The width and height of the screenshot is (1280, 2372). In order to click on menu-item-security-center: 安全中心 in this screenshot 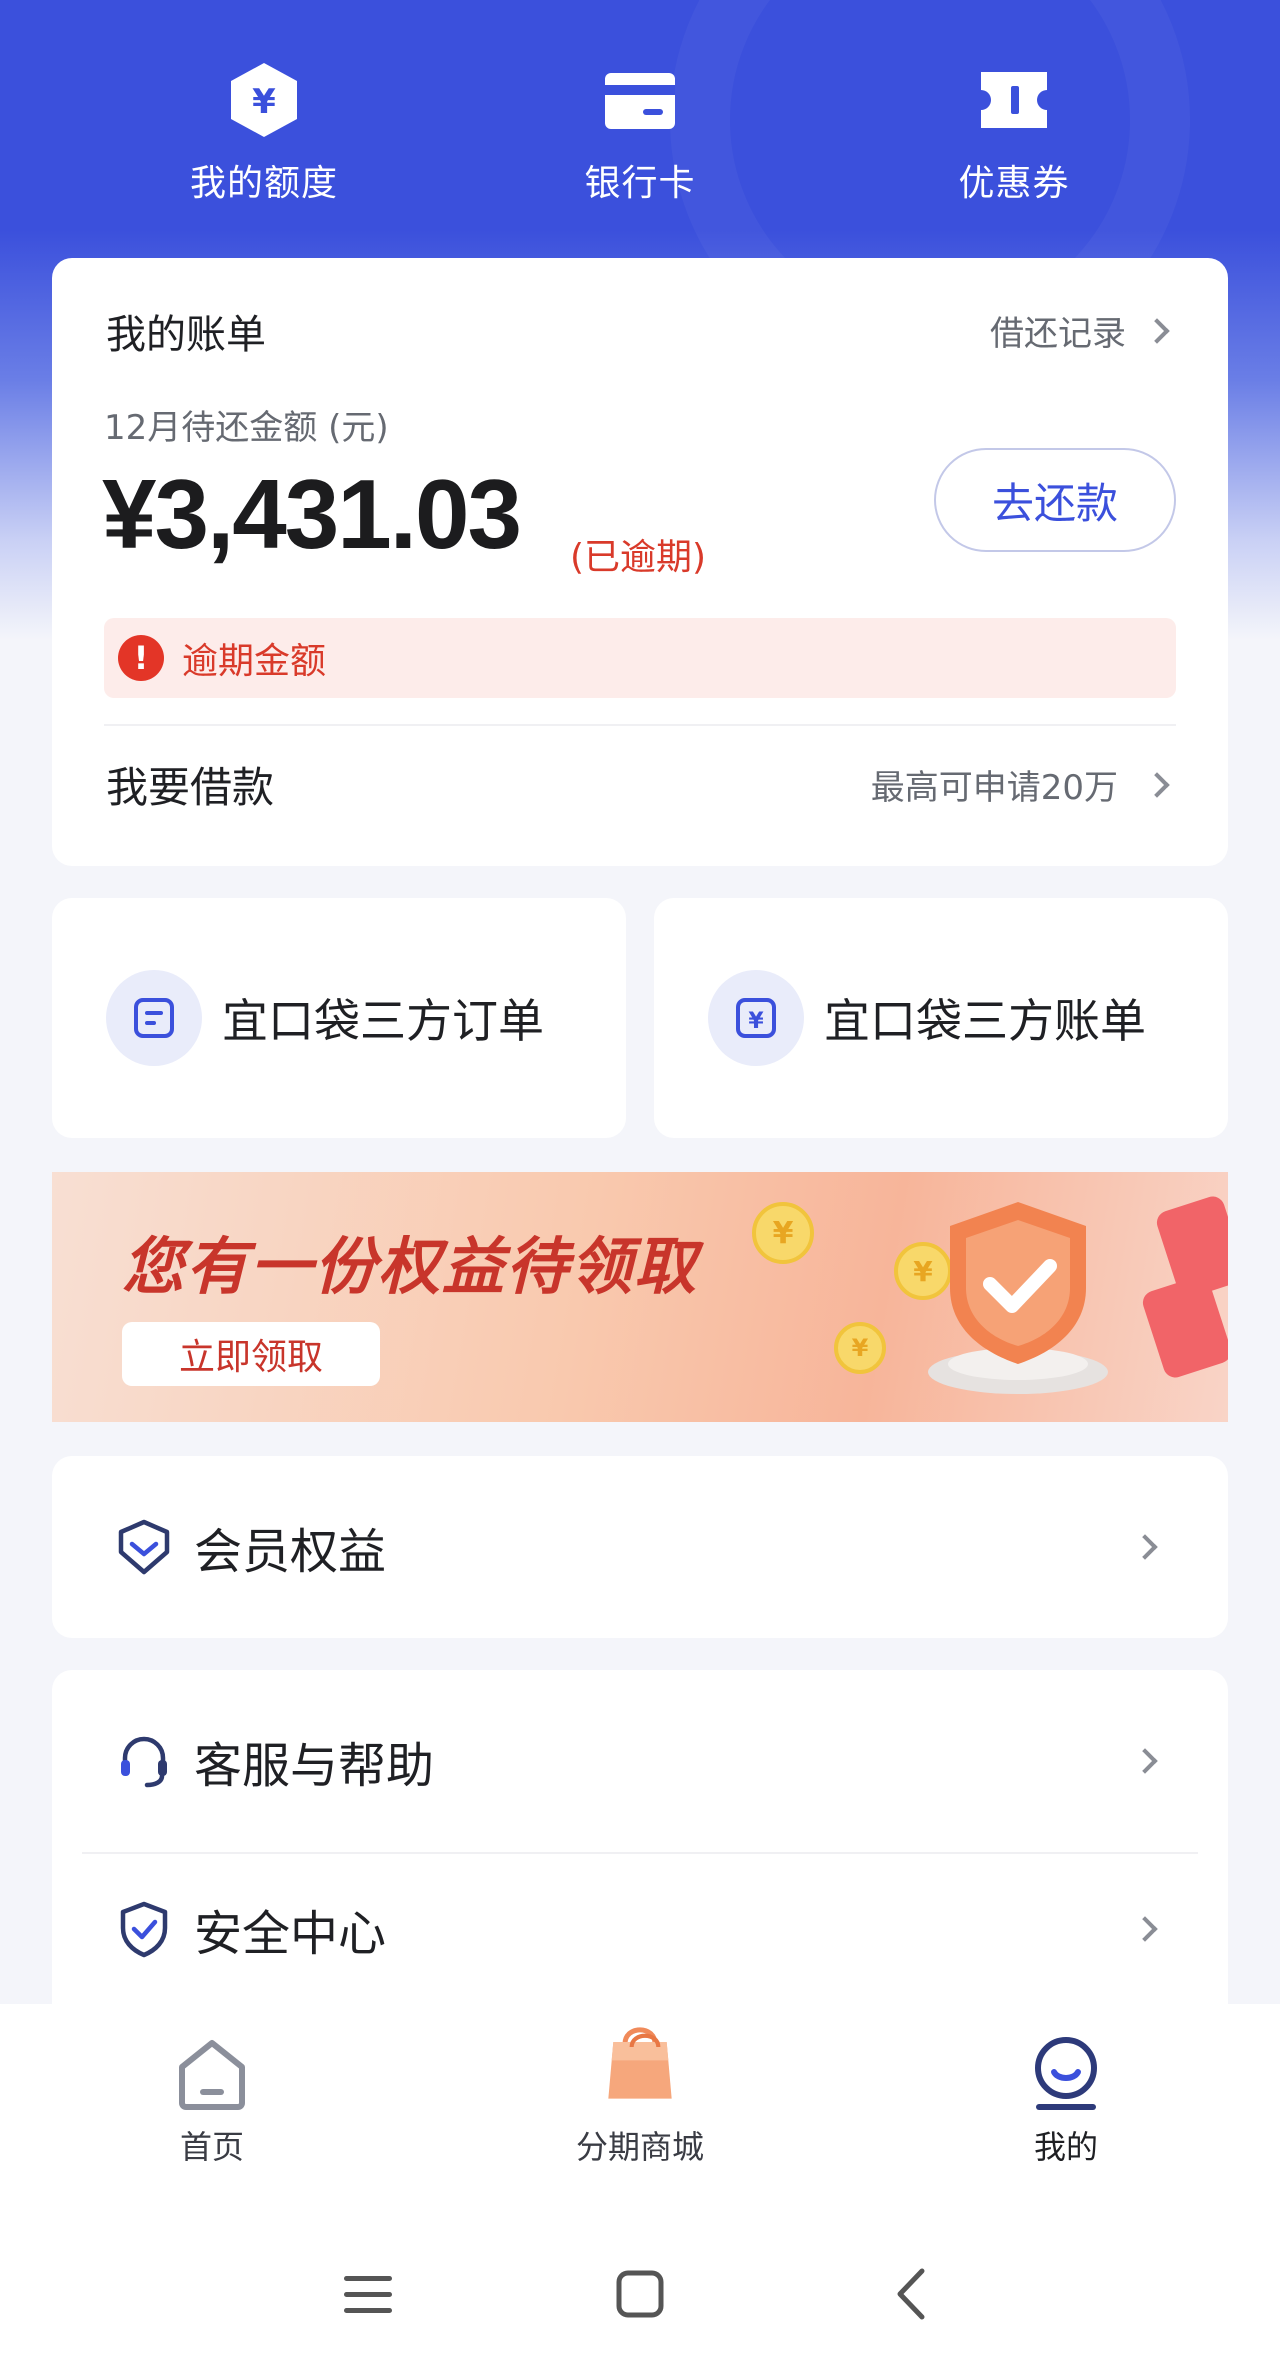, I will do `click(640, 1929)`.